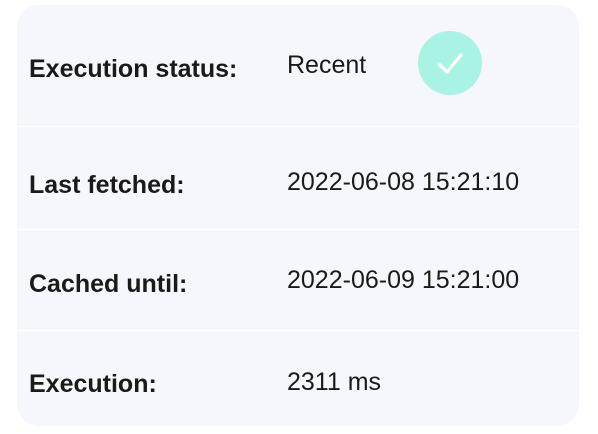  Describe the element at coordinates (403, 280) in the screenshot. I see `cached-until-value: 2022-06-09 15:21:00` at that location.